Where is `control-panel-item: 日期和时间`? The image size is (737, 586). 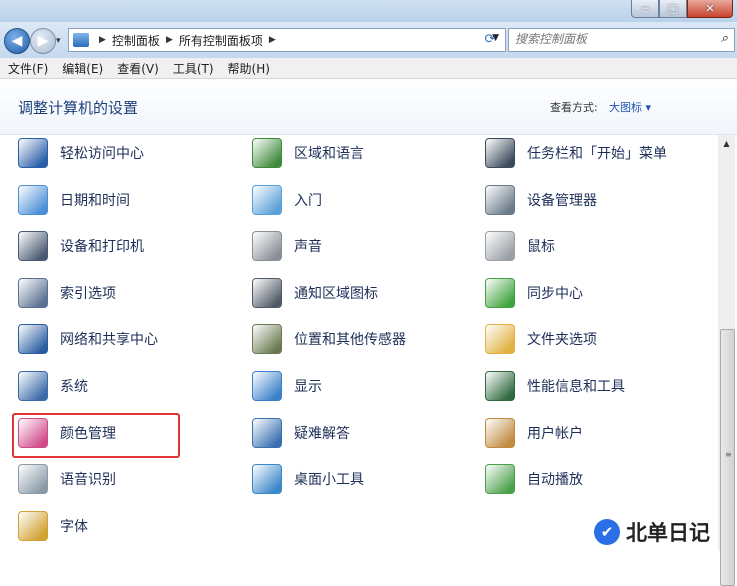
control-panel-item: 日期和时间 is located at coordinates (128, 200).